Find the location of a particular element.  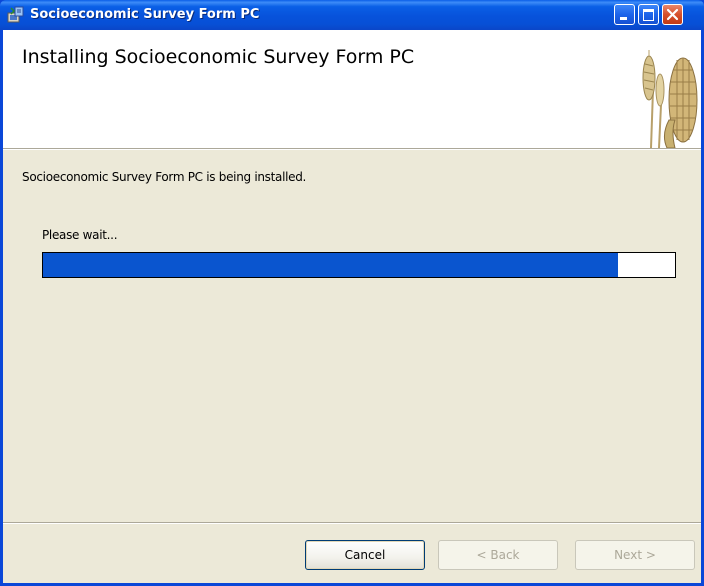

back-button: < Back is located at coordinates (498, 555).